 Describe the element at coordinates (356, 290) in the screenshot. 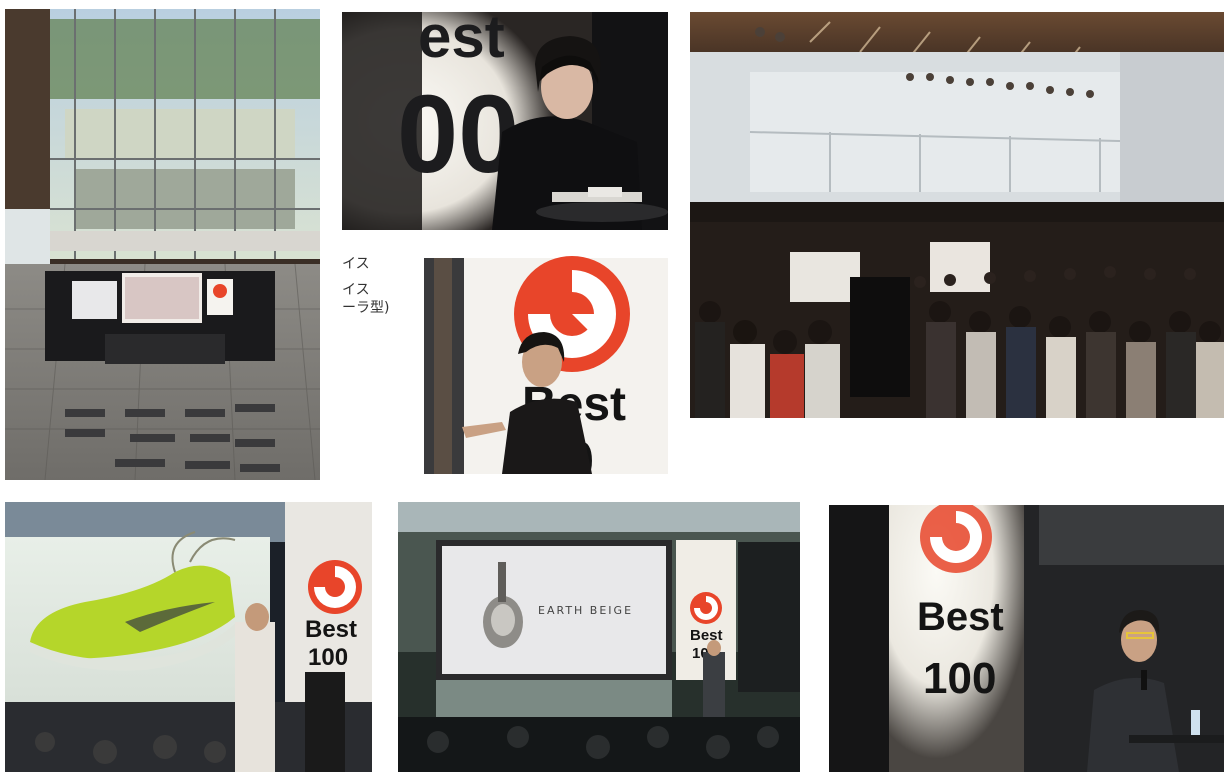

I see `side-text-2: イス` at that location.